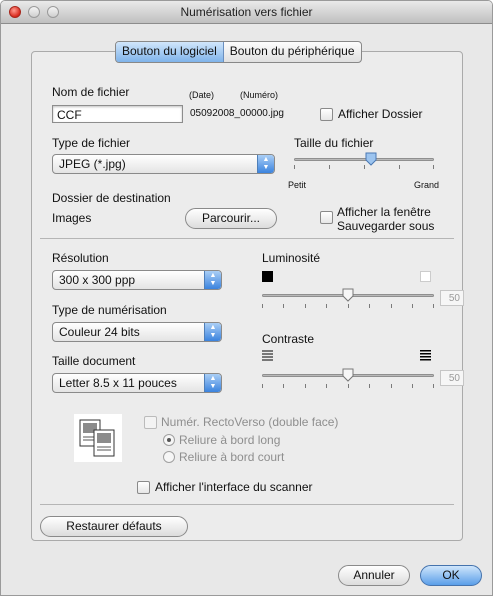  What do you see at coordinates (326, 217) in the screenshot?
I see `show-save-as-checkbox` at bounding box center [326, 217].